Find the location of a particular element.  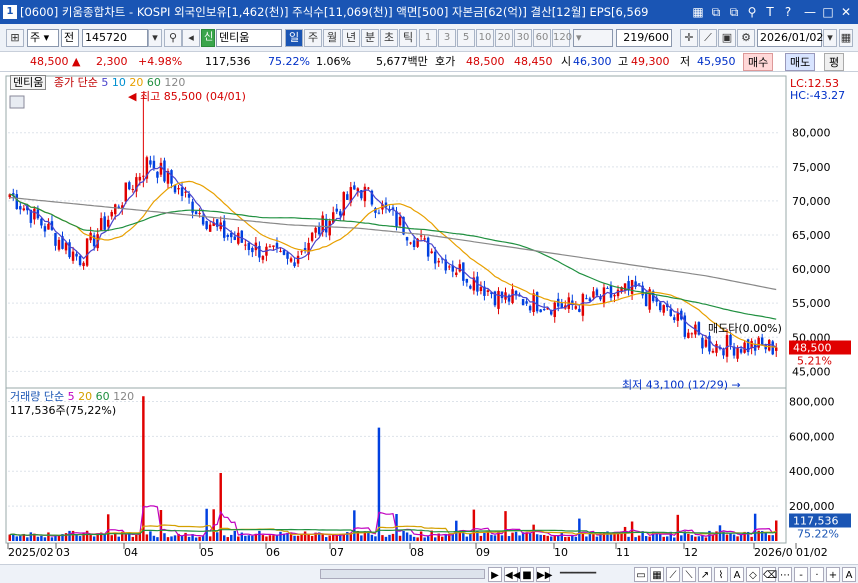

text-tool-icon: A is located at coordinates (737, 574).